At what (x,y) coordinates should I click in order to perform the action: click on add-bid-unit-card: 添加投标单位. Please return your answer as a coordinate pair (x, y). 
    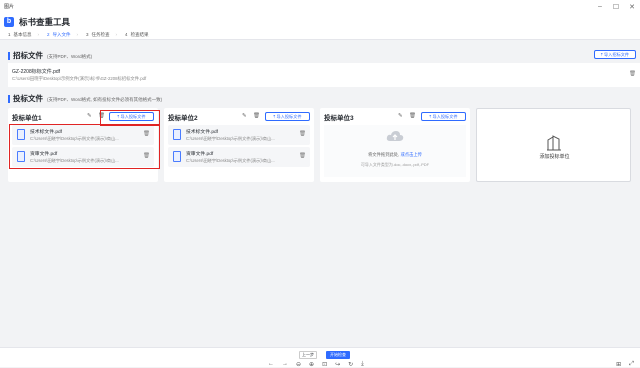
    Looking at the image, I should click on (553, 145).